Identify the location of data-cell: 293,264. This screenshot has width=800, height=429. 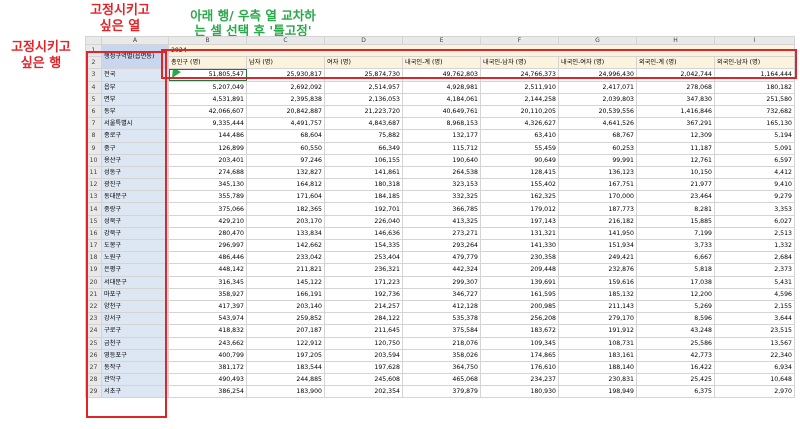
(441, 245).